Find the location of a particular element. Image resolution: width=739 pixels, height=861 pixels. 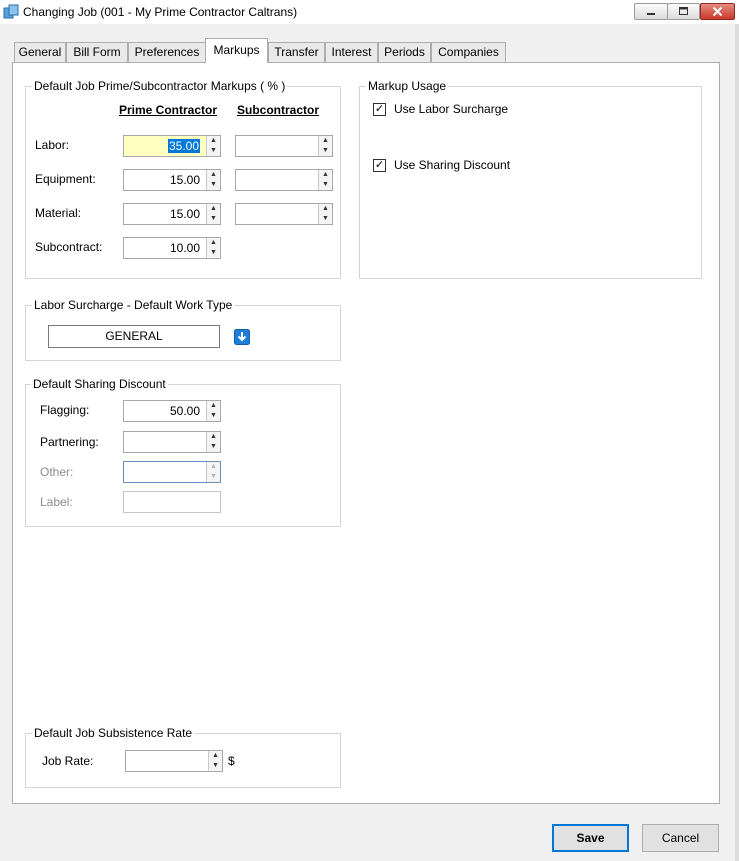

equipment-prime-spinner: ▲ ▼ is located at coordinates (213, 180).